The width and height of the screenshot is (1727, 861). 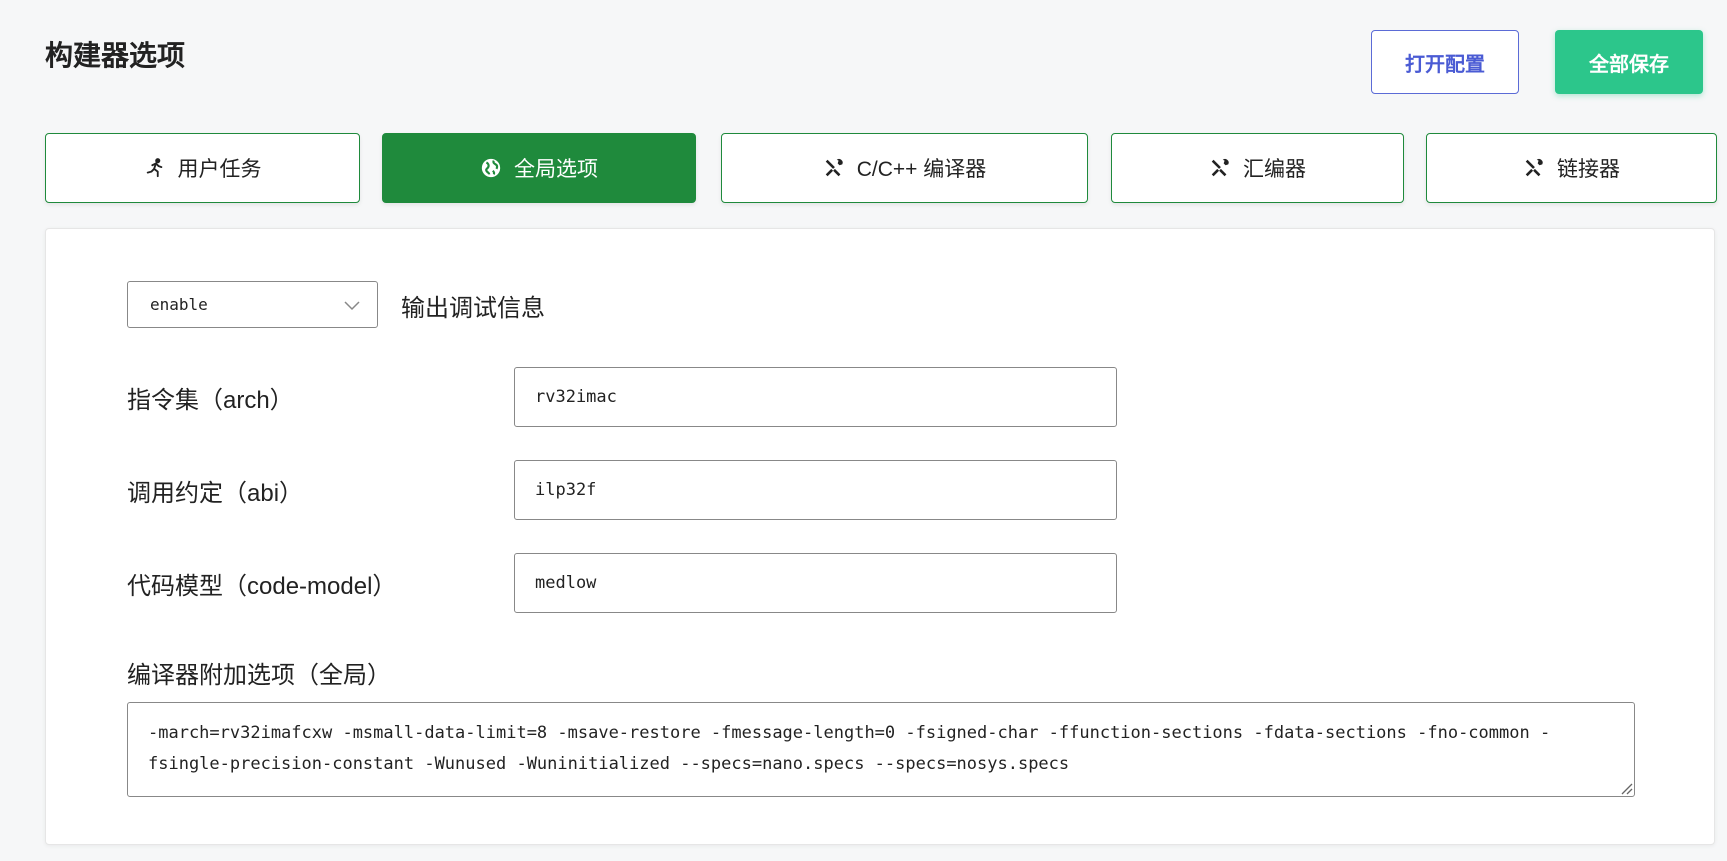 What do you see at coordinates (473, 308) in the screenshot?
I see `debug-info-label: 输出调试信息` at bounding box center [473, 308].